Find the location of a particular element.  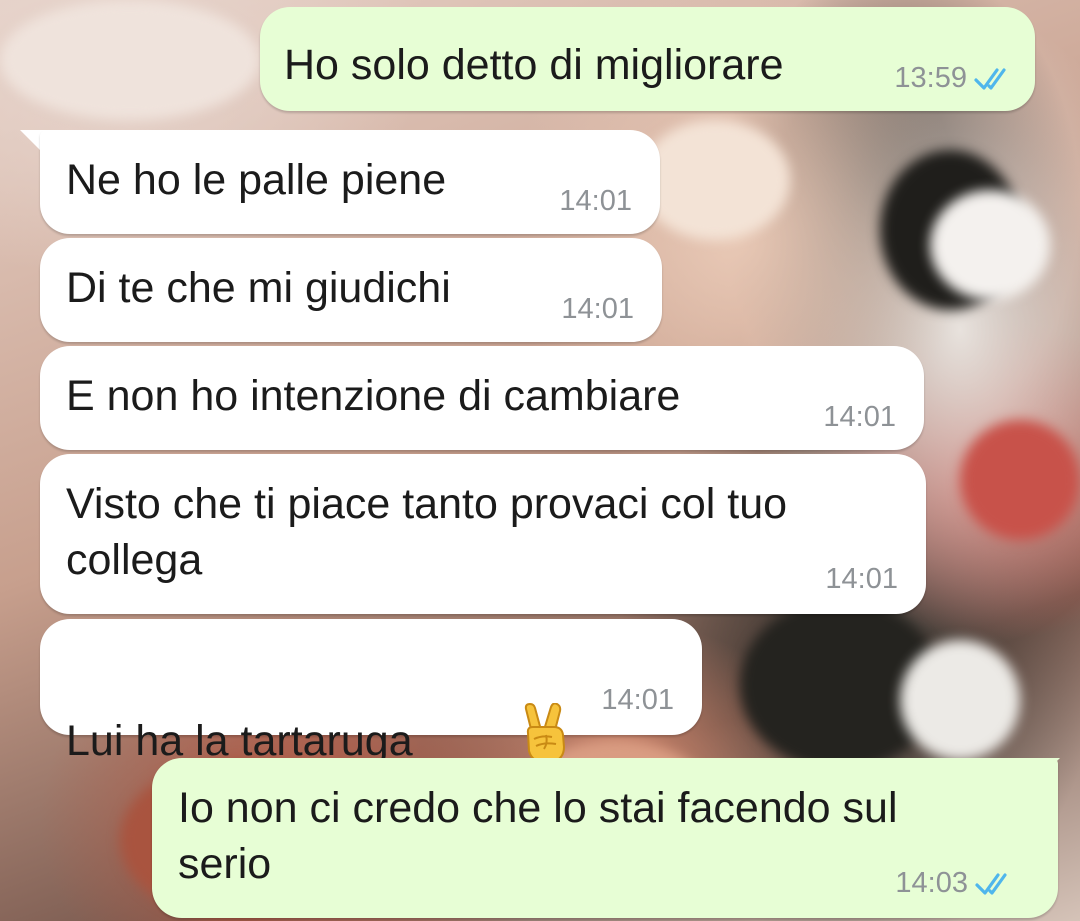

message-time: 14:03 is located at coordinates (931, 883).